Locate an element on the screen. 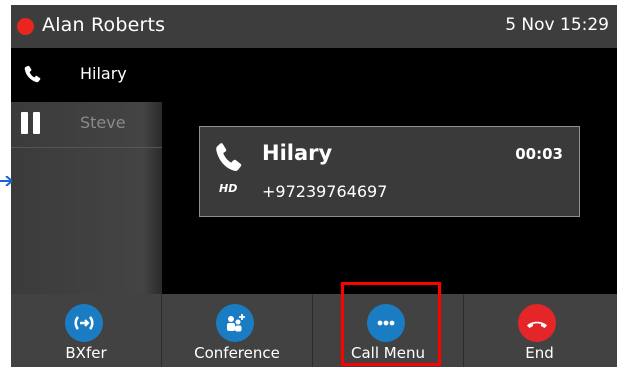 The width and height of the screenshot is (617, 367). softkey-label: BXfer is located at coordinates (86, 353).